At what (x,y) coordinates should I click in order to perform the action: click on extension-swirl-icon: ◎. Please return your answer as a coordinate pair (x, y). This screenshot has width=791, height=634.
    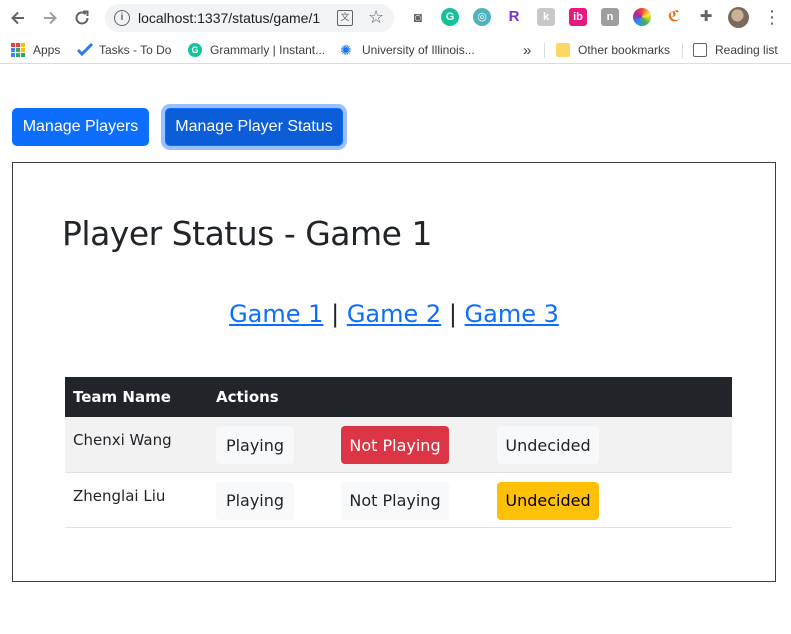
    Looking at the image, I should click on (482, 17).